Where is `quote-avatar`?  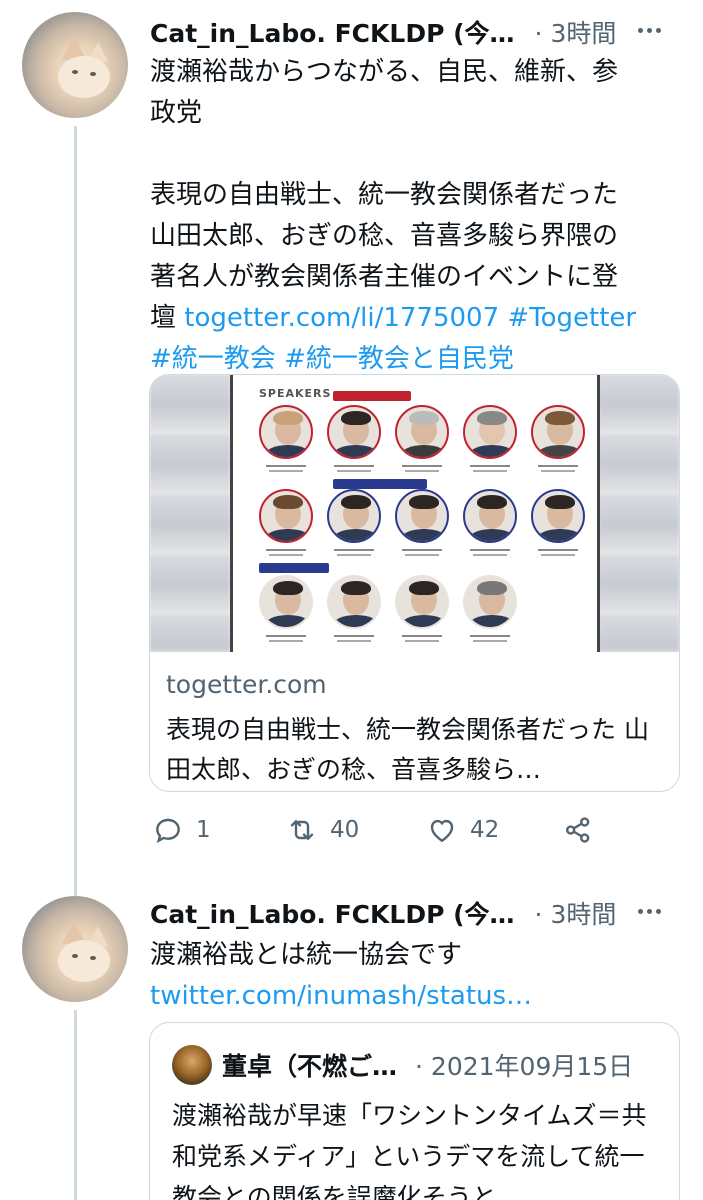
quote-avatar is located at coordinates (192, 1065).